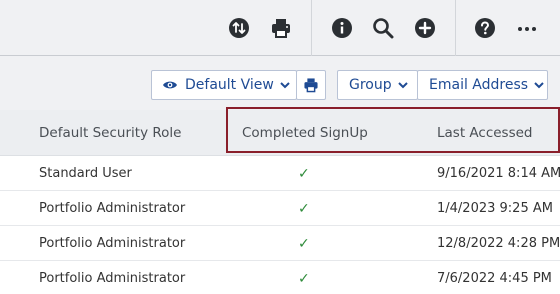  I want to click on column-header-last-accessed: Last Accessed, so click(485, 133).